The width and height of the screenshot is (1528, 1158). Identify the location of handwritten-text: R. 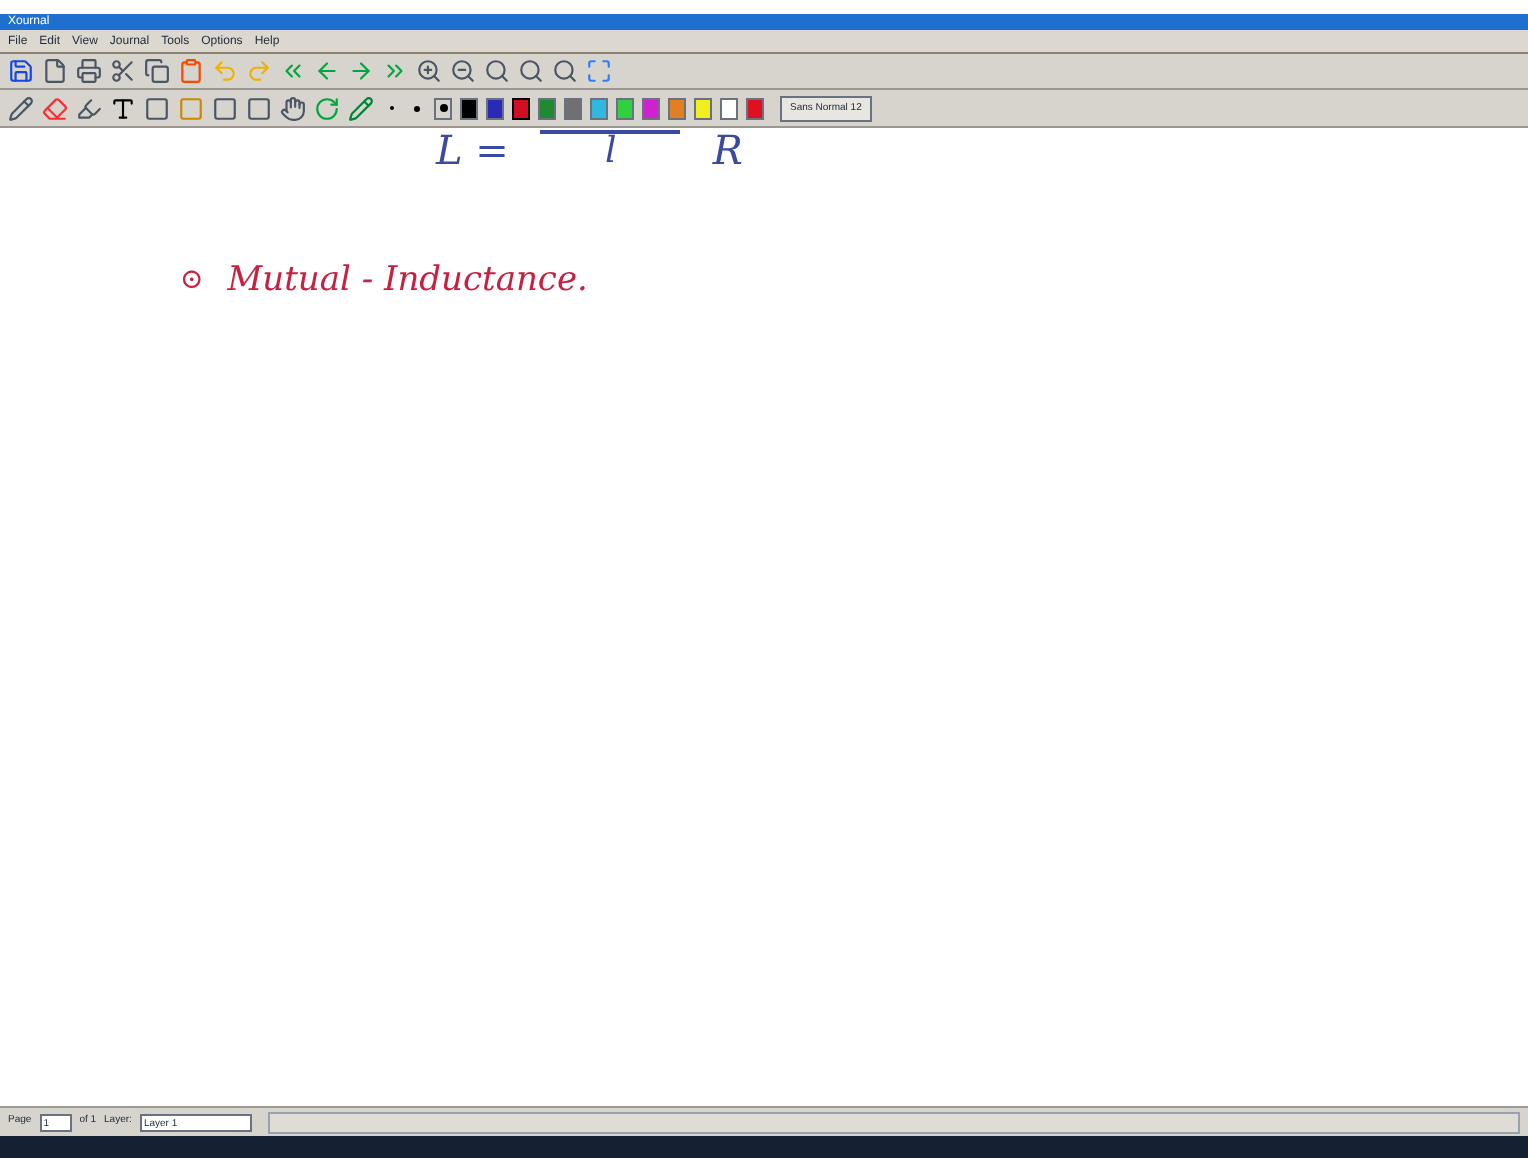
(727, 151).